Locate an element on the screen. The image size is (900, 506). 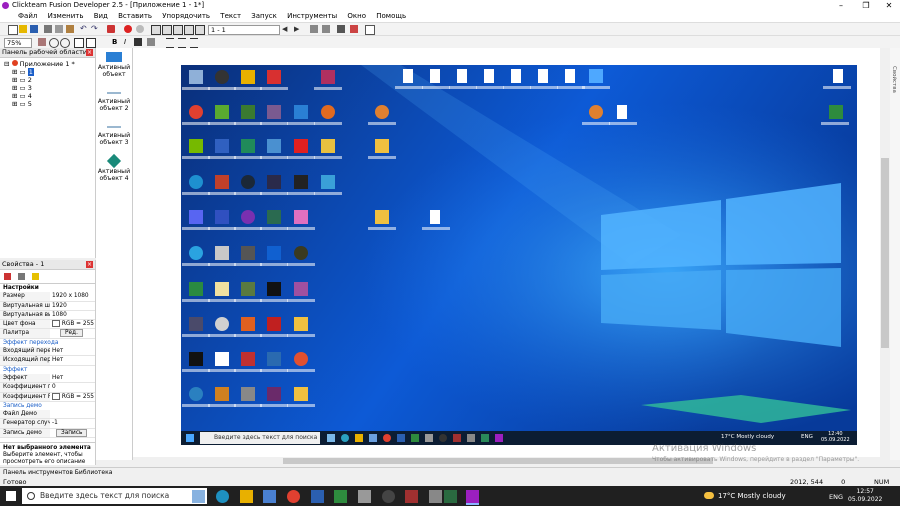
menu-text: Текст is located at coordinates (230, 16).